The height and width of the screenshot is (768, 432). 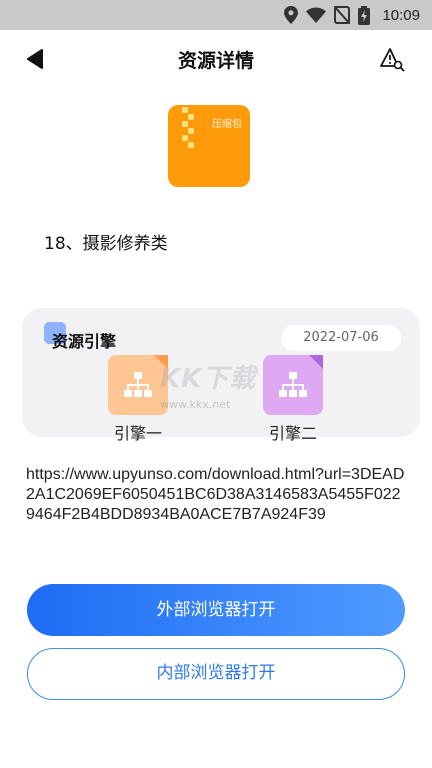 What do you see at coordinates (364, 15) in the screenshot?
I see `battery-charging-icon` at bounding box center [364, 15].